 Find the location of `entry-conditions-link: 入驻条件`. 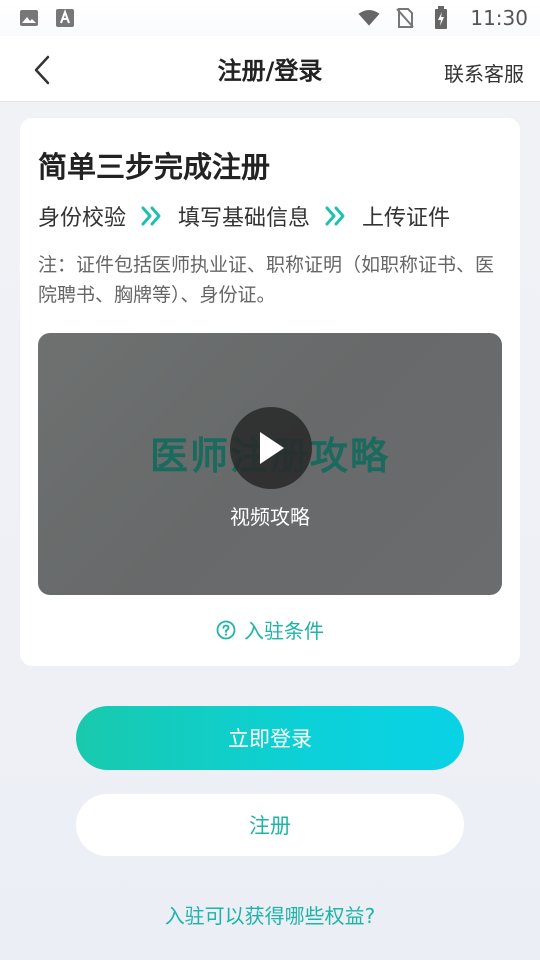

entry-conditions-link: 入驻条件 is located at coordinates (270, 629).